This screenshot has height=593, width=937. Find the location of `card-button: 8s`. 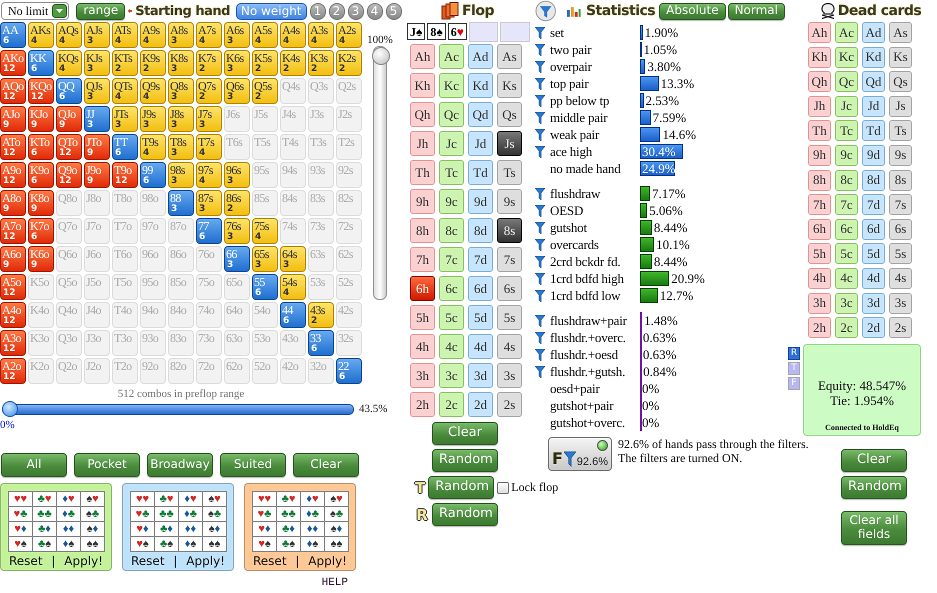

card-button: 8s is located at coordinates (900, 180).